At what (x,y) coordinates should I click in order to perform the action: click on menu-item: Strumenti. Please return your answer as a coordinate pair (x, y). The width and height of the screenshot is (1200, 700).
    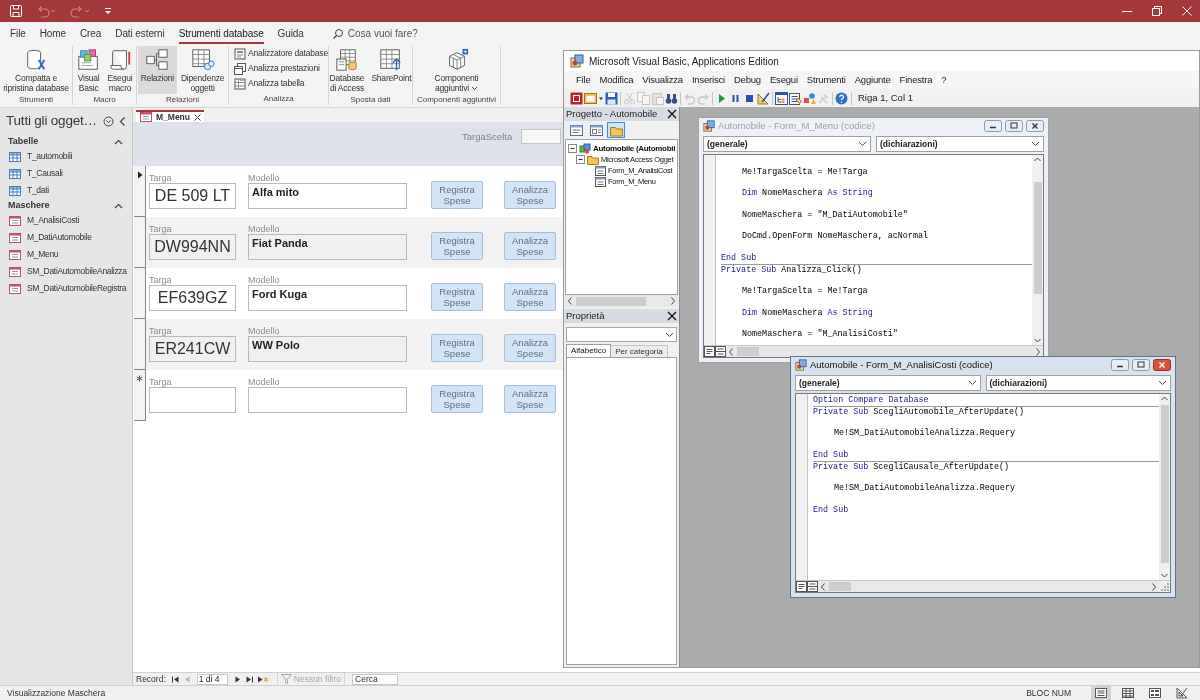
    Looking at the image, I should click on (826, 80).